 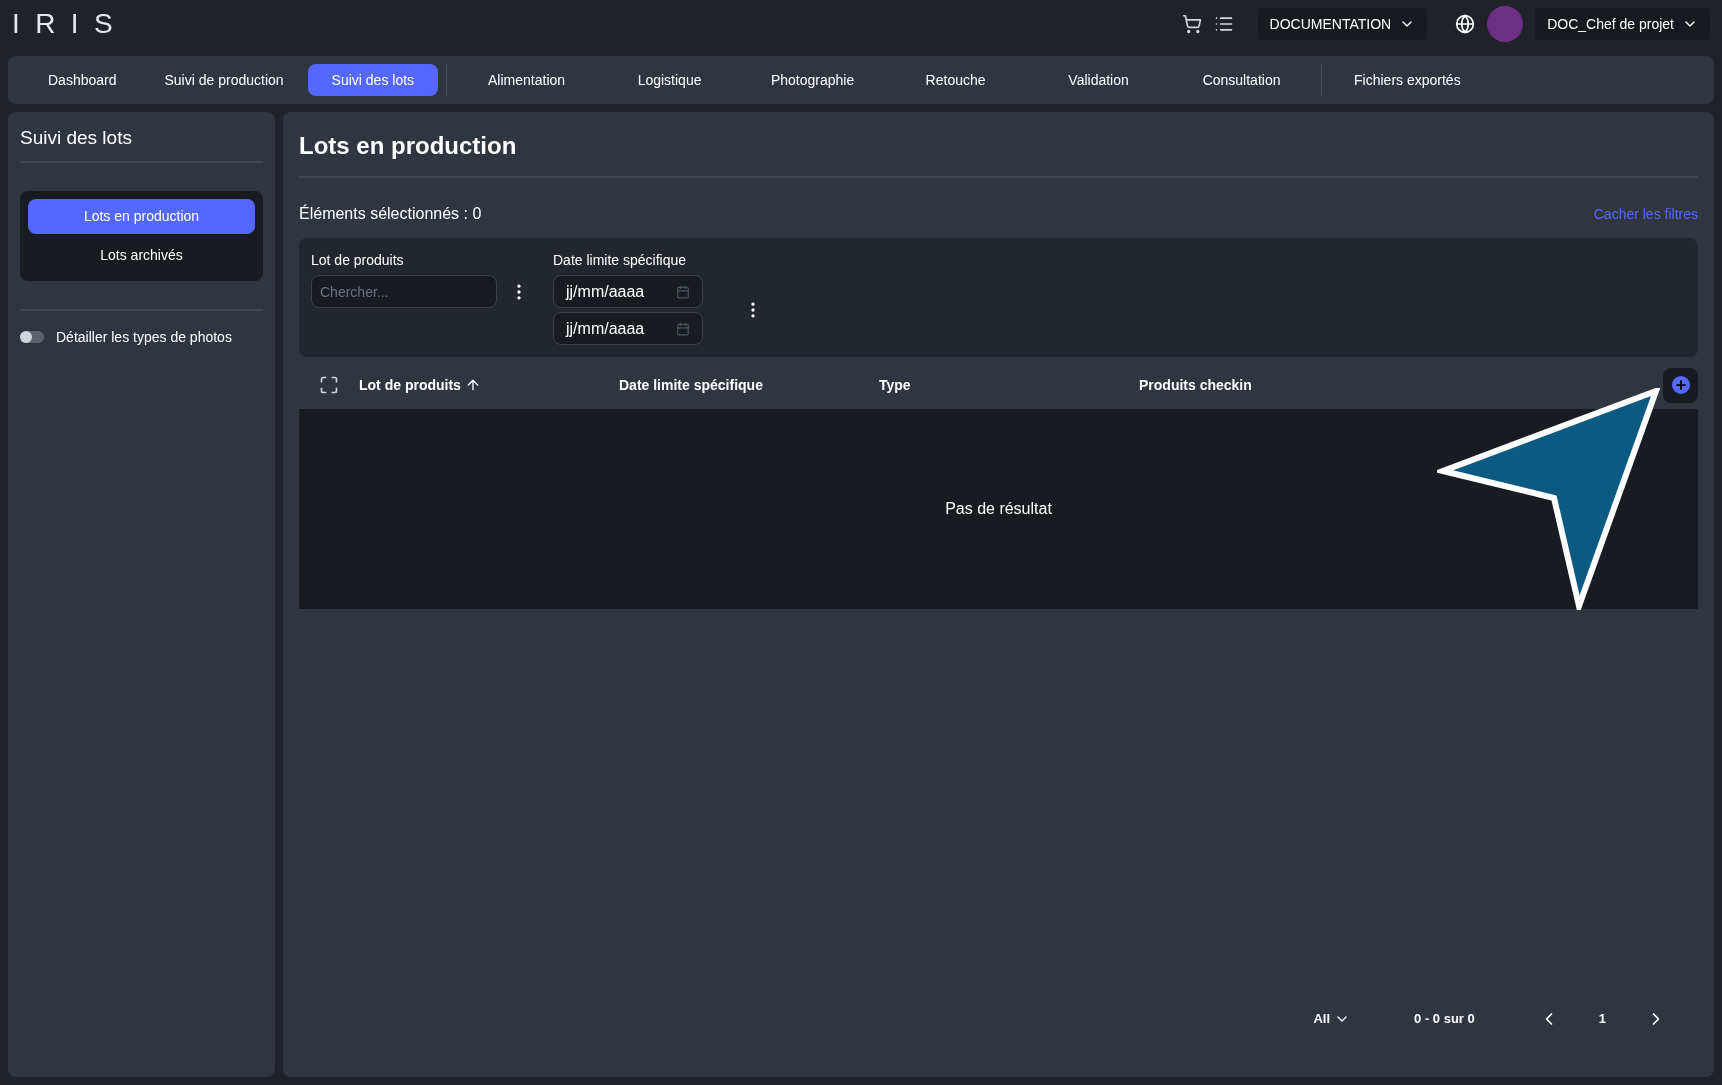 I want to click on column-header: Type, so click(x=895, y=385).